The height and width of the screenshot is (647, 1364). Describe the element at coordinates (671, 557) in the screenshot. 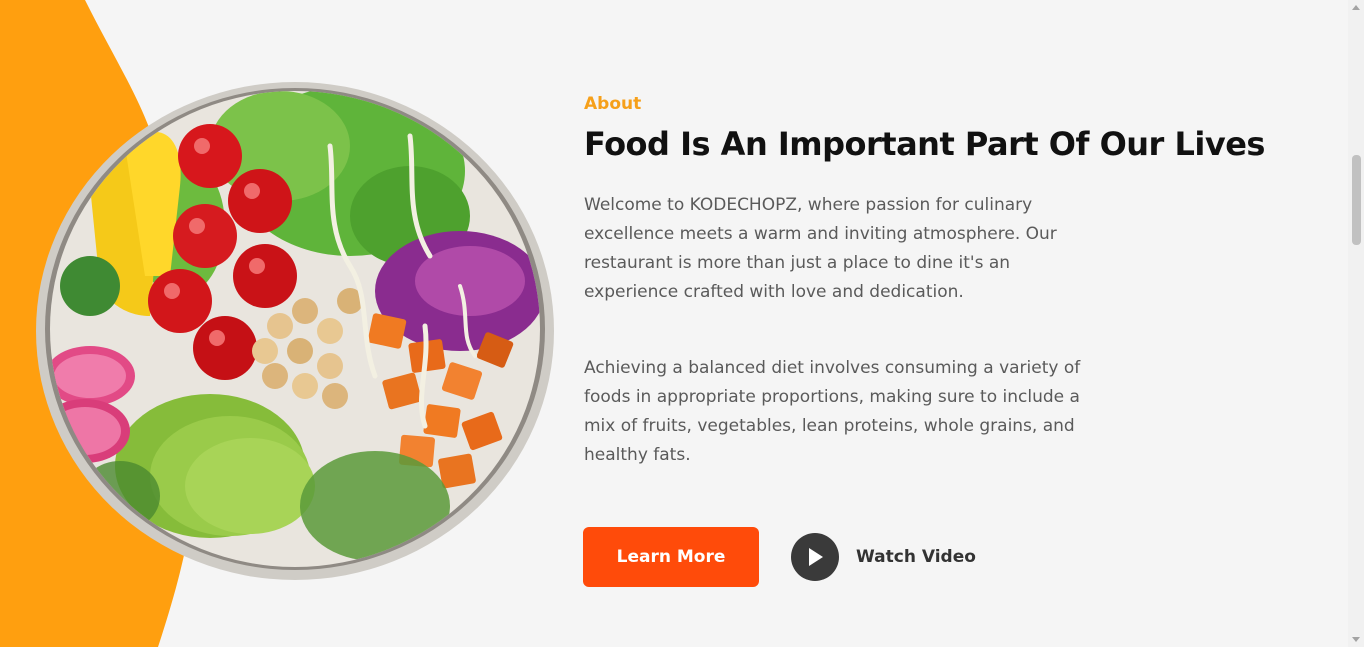

I see `learn-more-button: Learn More` at that location.